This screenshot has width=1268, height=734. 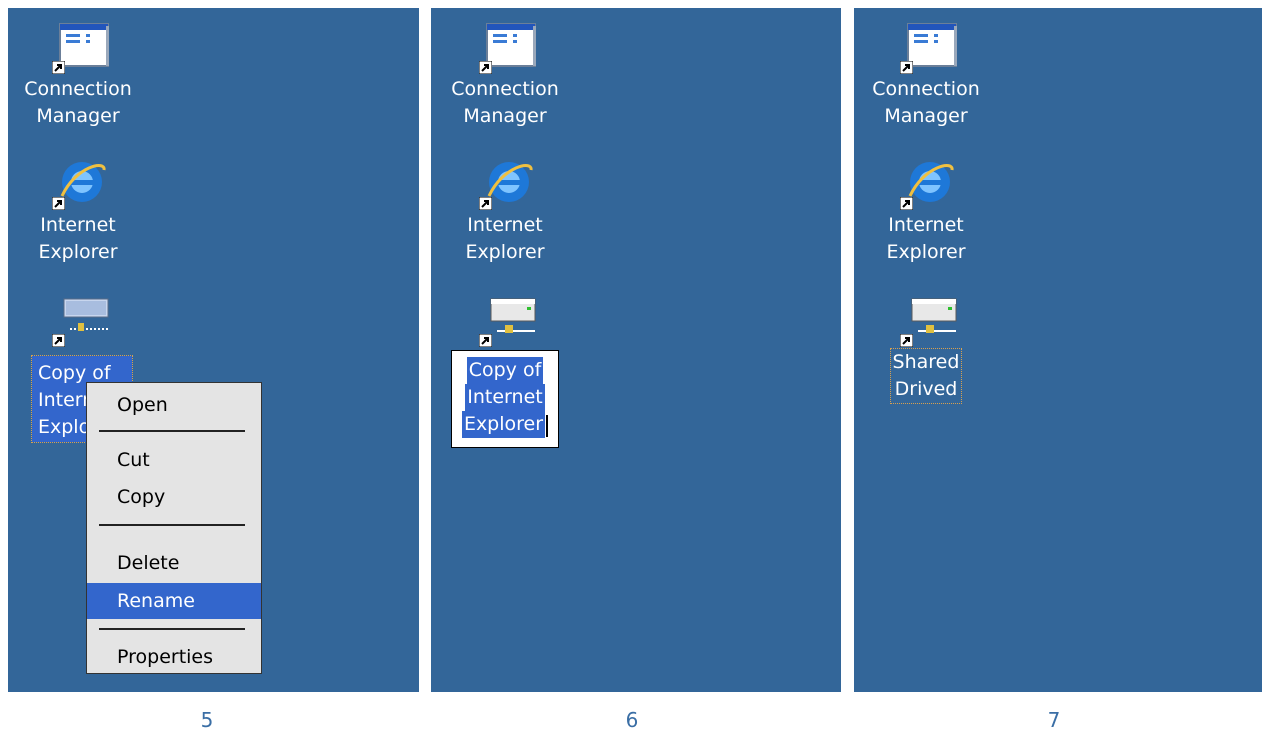 I want to click on menu-item-delete: Delete, so click(x=174, y=563).